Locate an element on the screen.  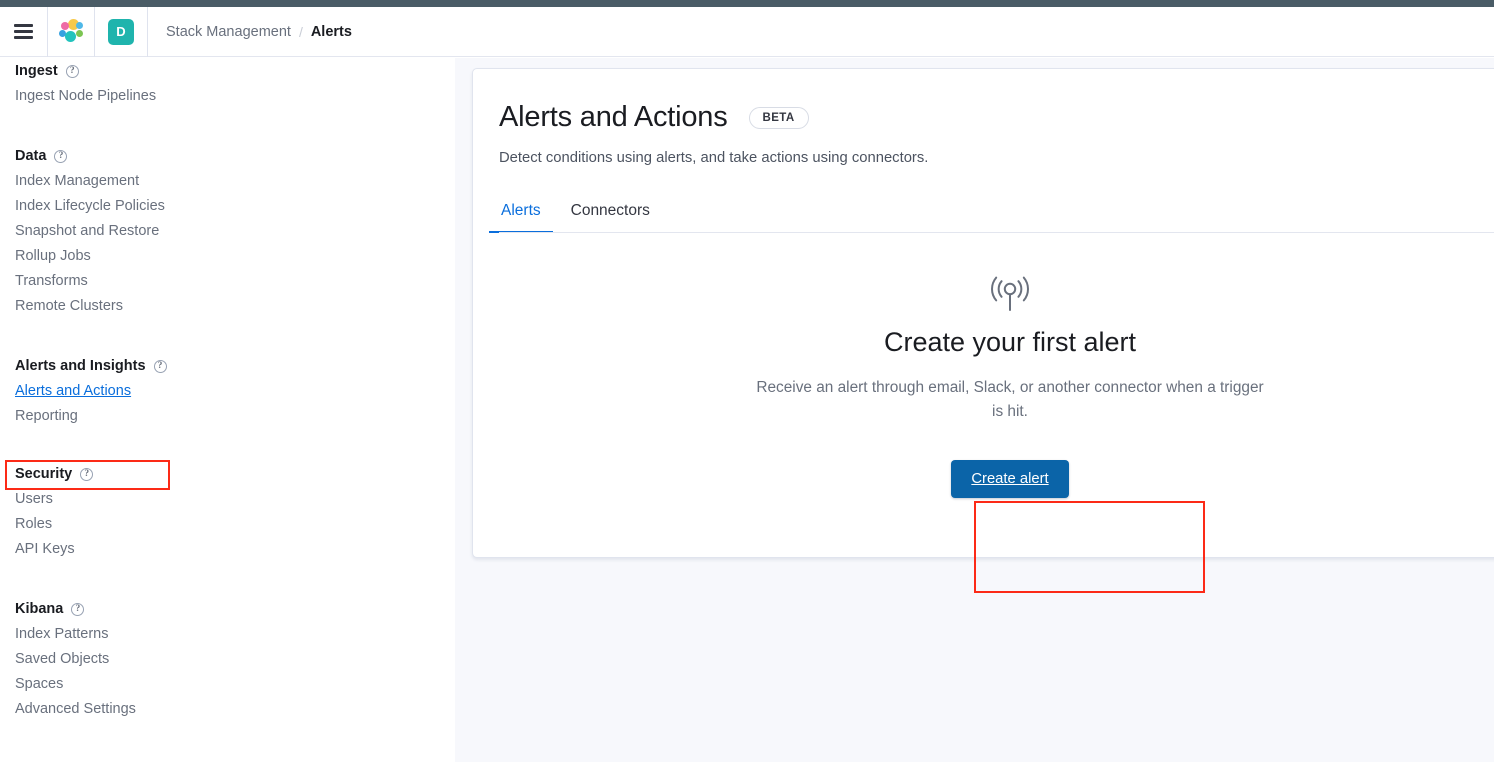
elastic-logo-icon is located at coordinates (71, 31).